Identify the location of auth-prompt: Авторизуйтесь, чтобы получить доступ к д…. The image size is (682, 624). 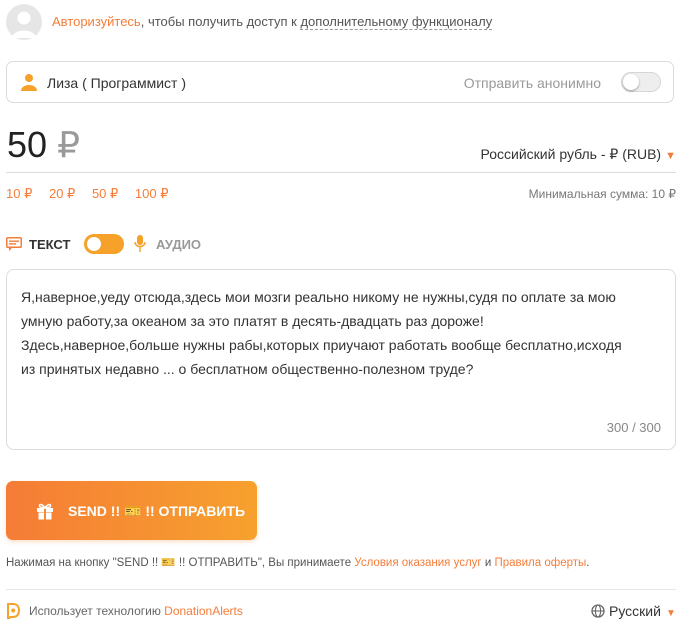
(272, 22).